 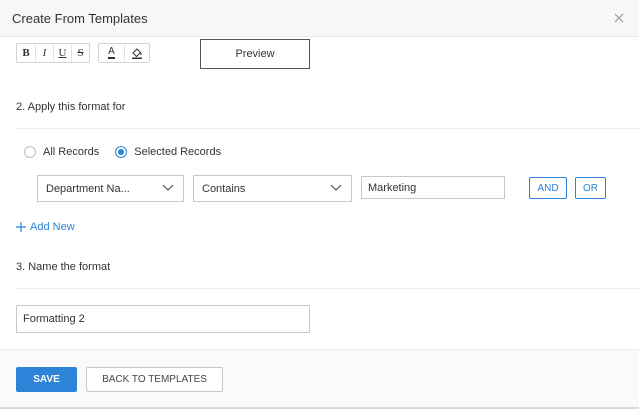 What do you see at coordinates (272, 188) in the screenshot?
I see `operator-select: Contains` at bounding box center [272, 188].